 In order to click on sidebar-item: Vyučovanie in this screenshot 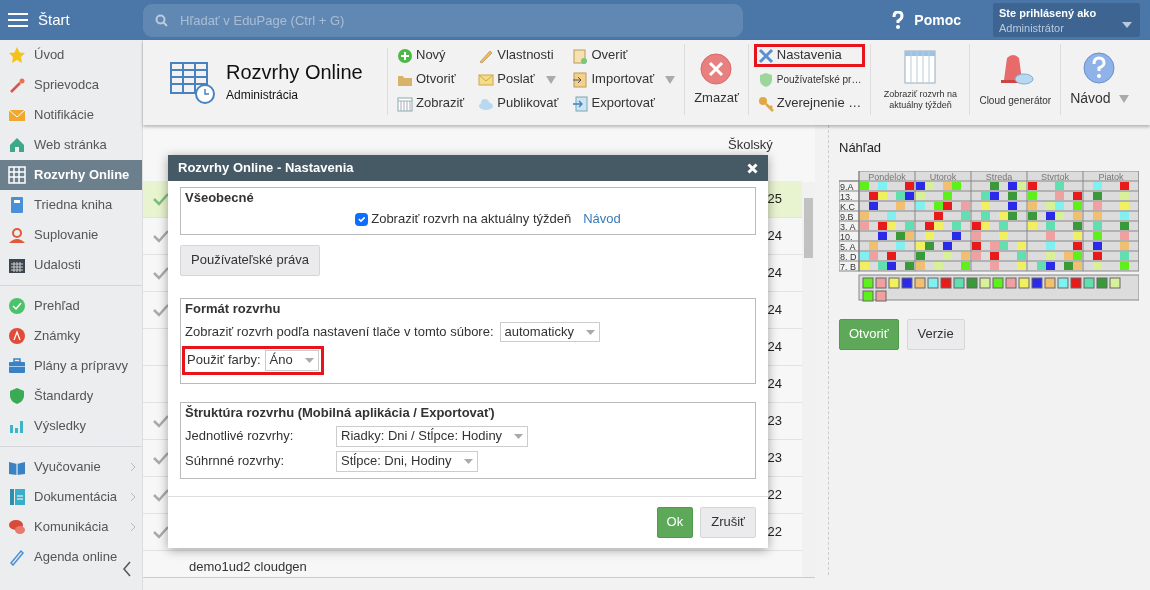, I will do `click(71, 467)`.